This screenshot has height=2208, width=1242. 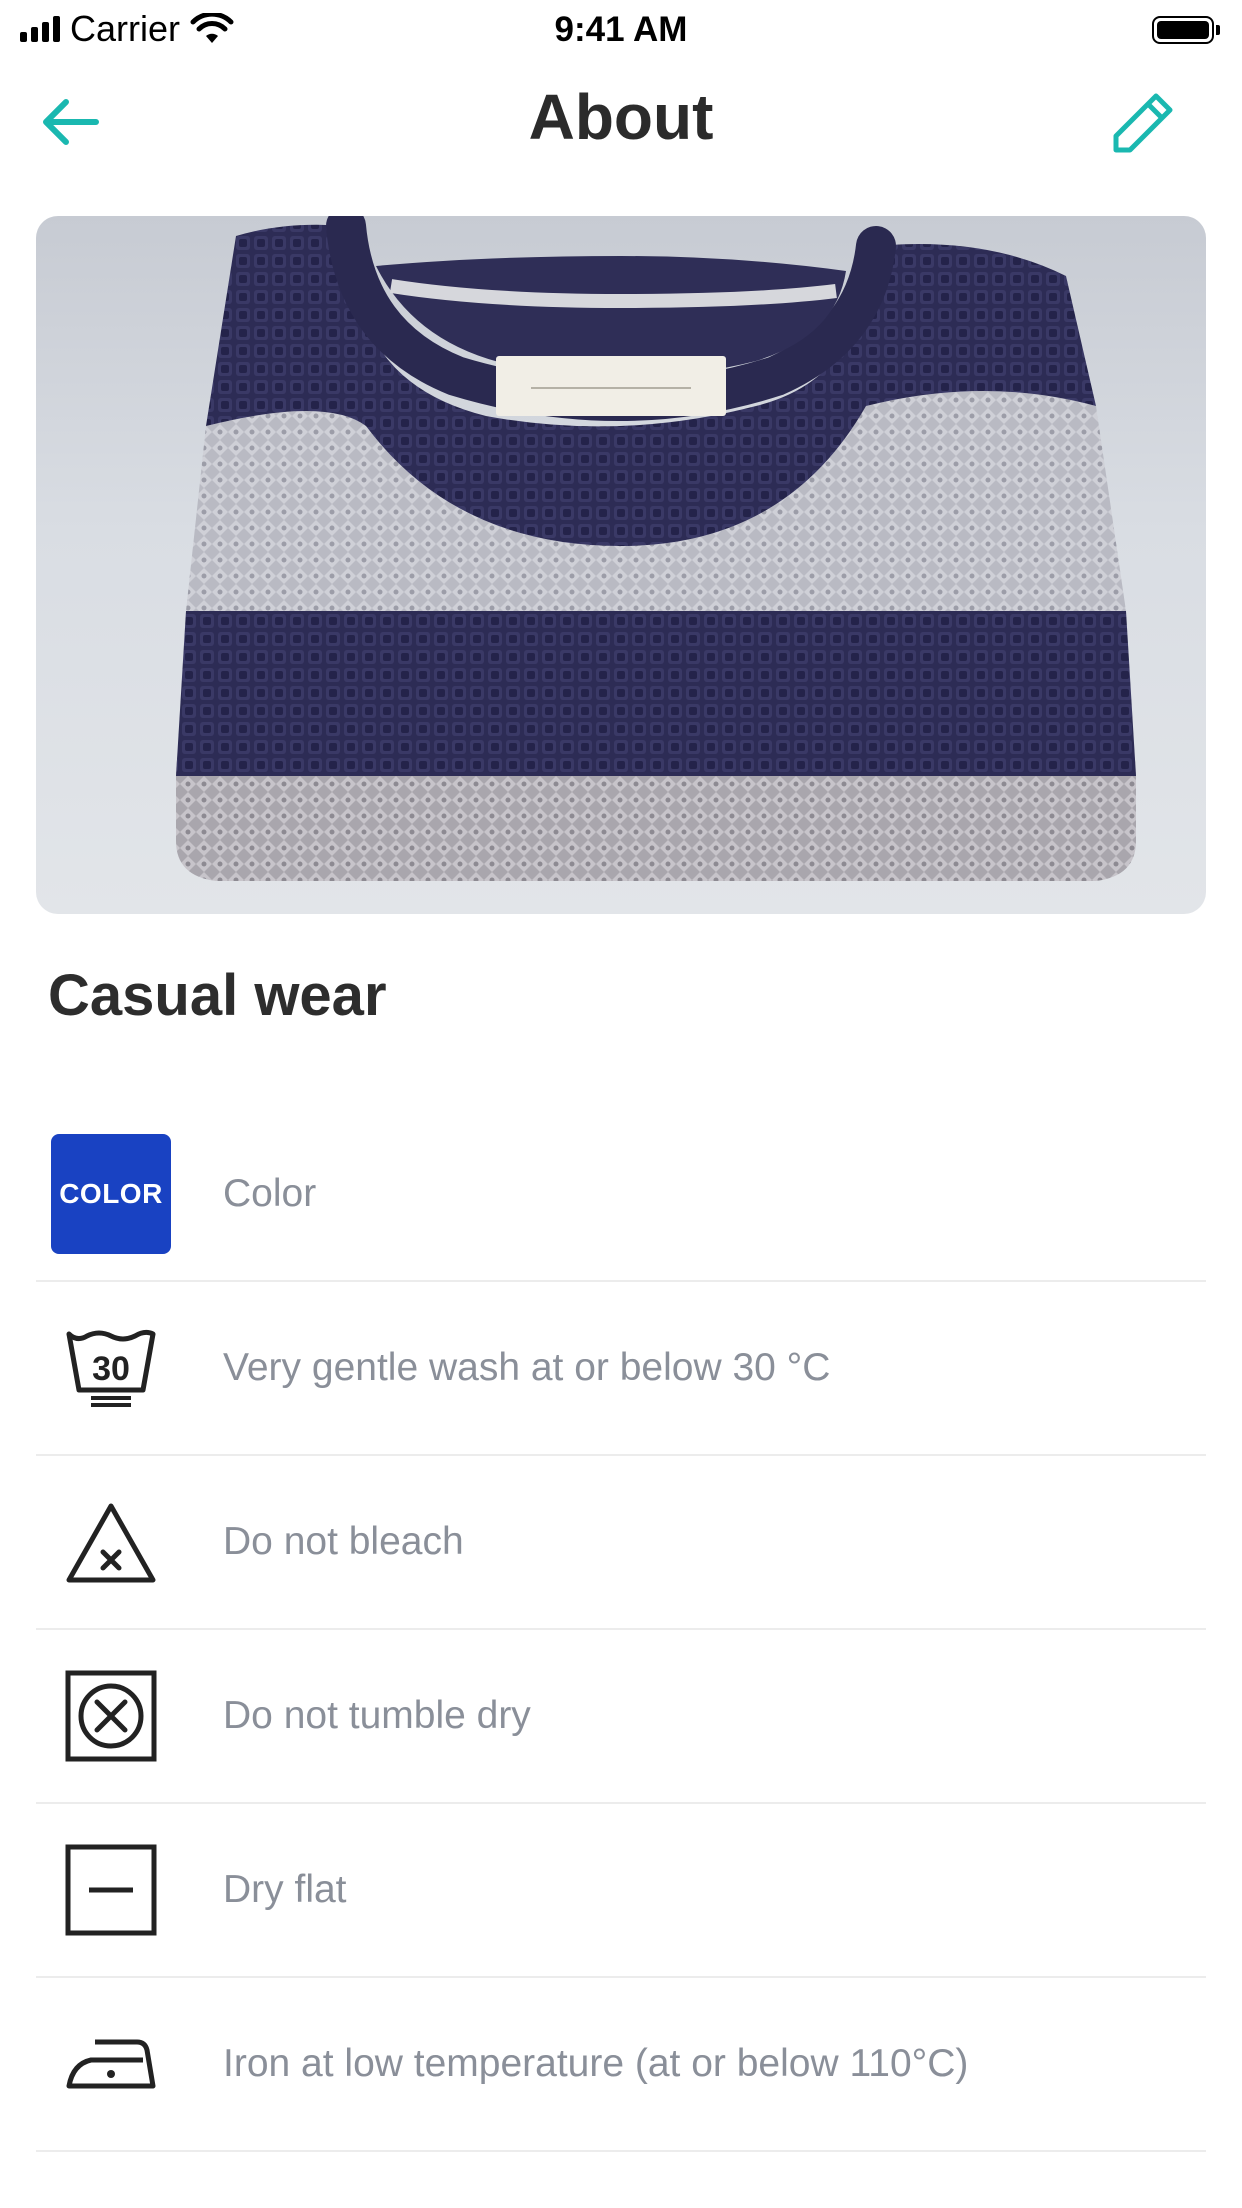 I want to click on color-badge: COLOR, so click(x=111, y=1194).